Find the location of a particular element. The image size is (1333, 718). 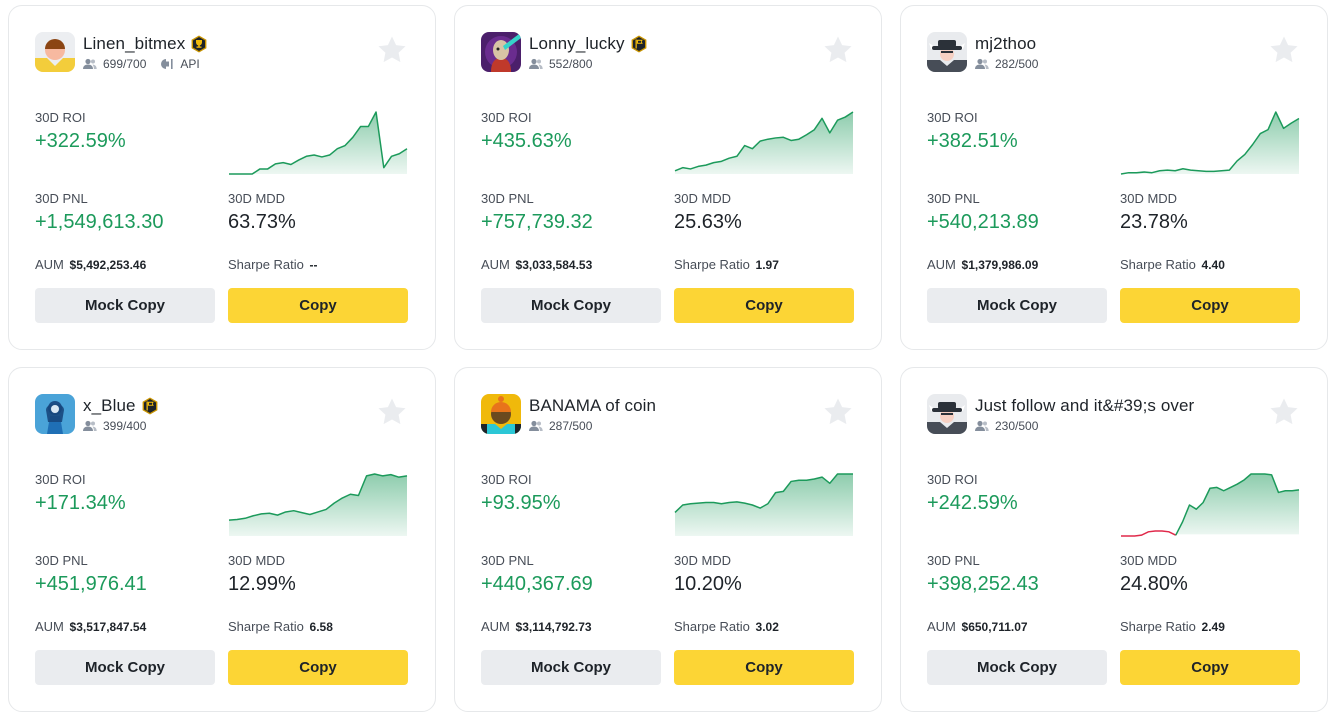

trader-name: Linen_bitmex is located at coordinates (134, 44).